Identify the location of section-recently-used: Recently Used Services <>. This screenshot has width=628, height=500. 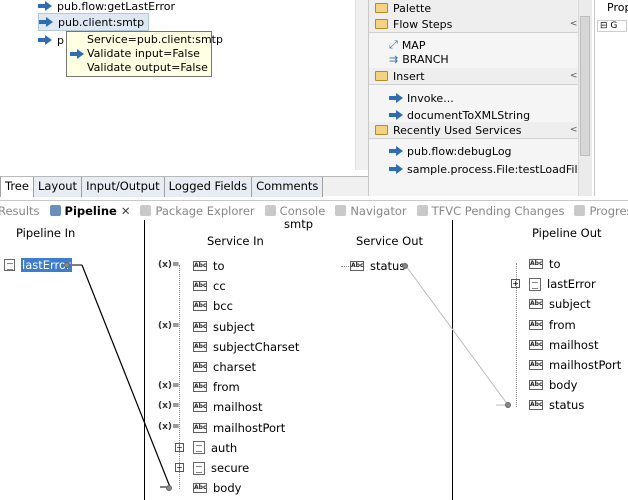
(479, 130).